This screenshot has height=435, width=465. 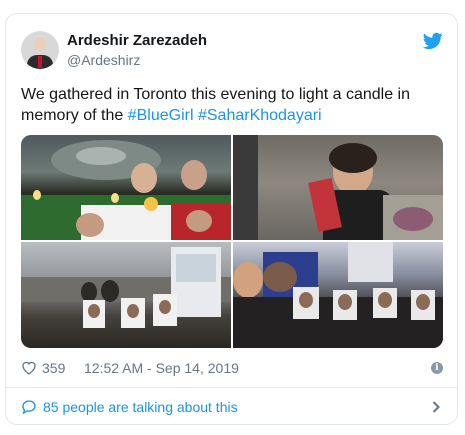 What do you see at coordinates (53, 368) in the screenshot?
I see `like-count: 359` at bounding box center [53, 368].